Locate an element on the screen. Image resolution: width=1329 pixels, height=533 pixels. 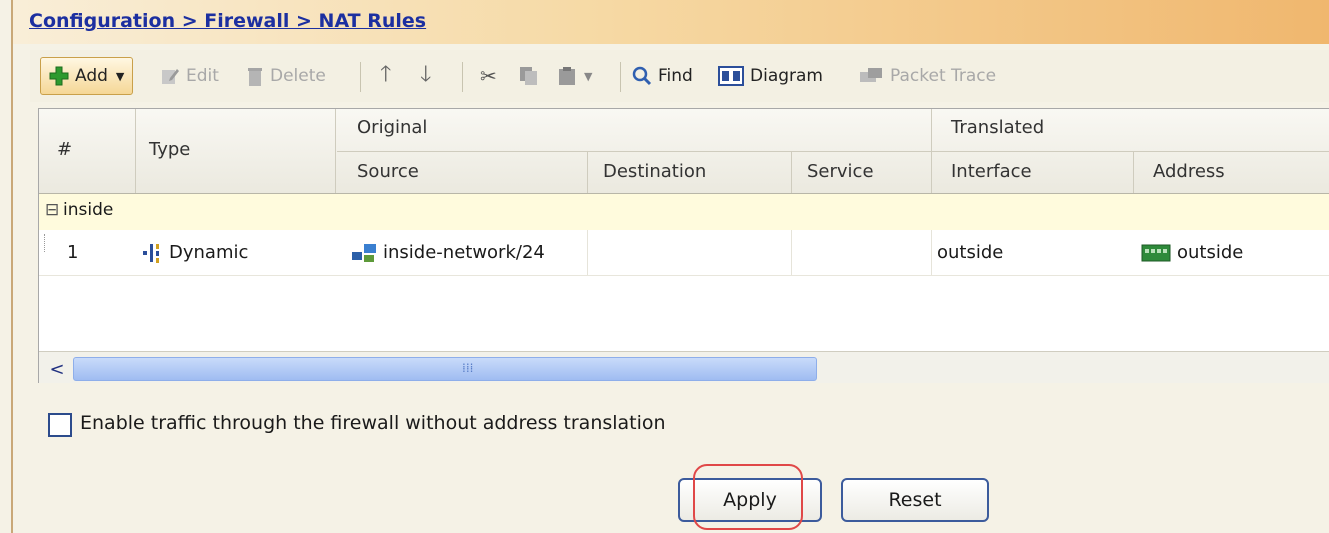
header-address: Address is located at coordinates (1189, 171).